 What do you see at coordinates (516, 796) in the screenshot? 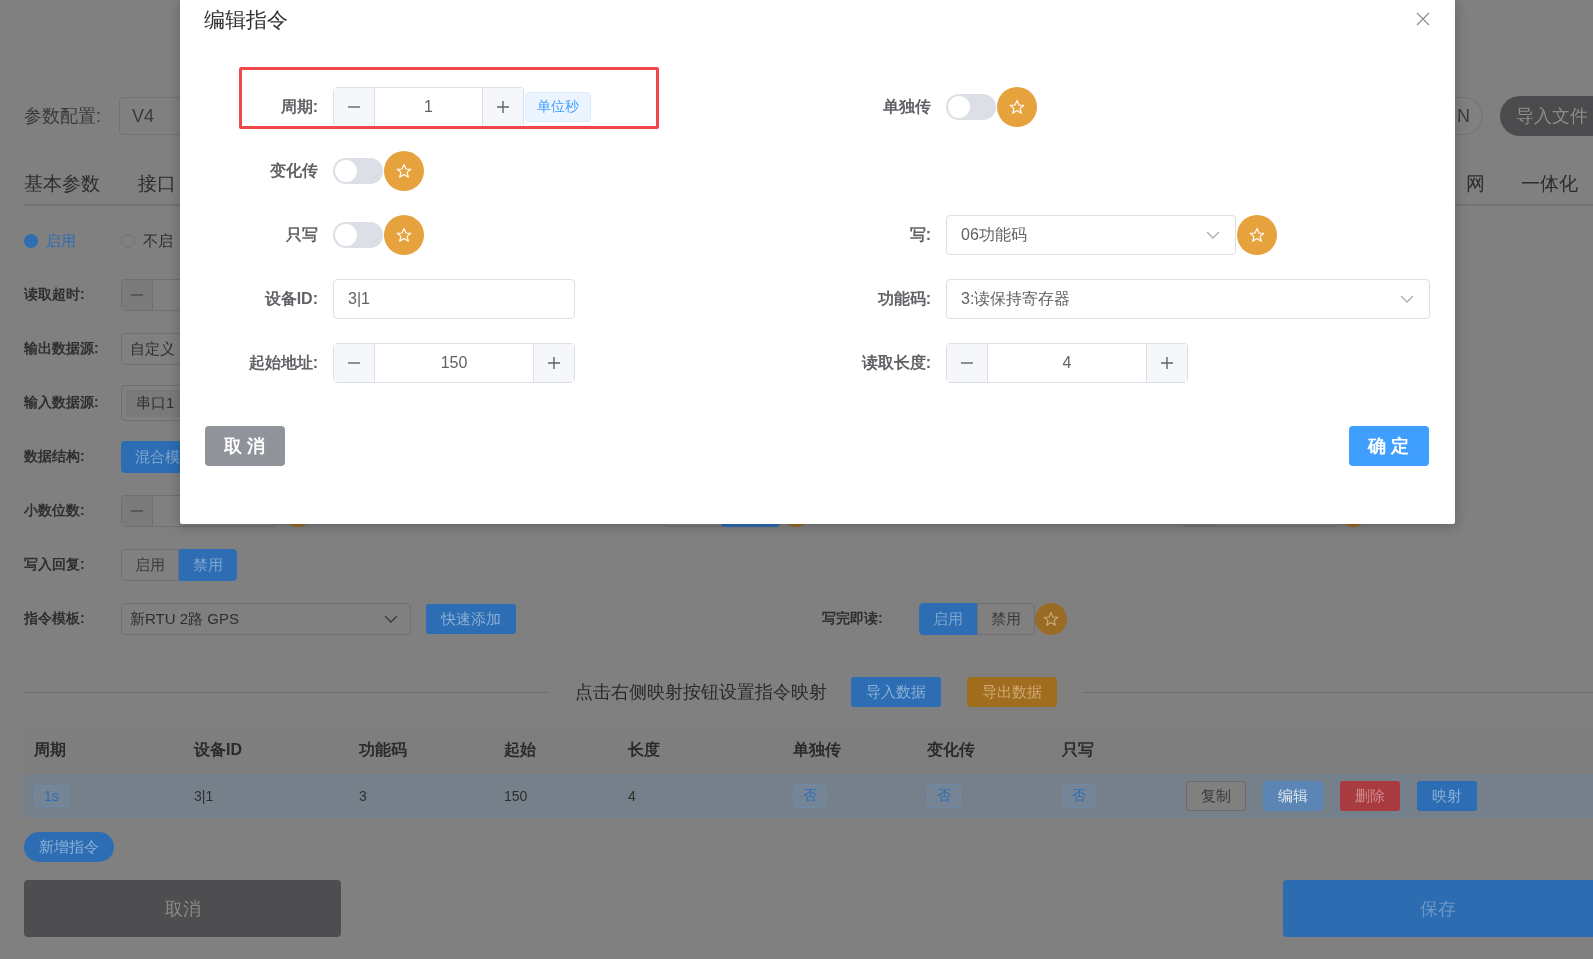
I see `table-cell: 150` at bounding box center [516, 796].